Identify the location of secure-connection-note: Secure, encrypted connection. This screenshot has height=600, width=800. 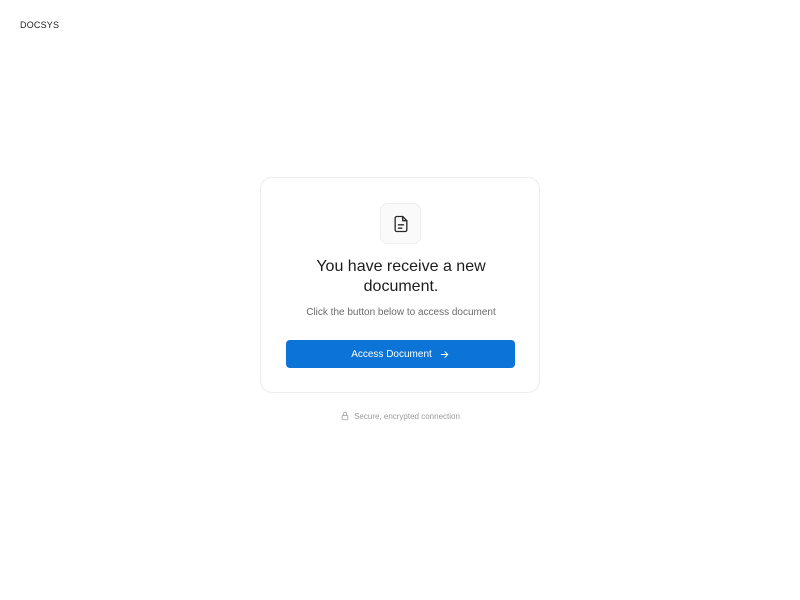
(400, 416).